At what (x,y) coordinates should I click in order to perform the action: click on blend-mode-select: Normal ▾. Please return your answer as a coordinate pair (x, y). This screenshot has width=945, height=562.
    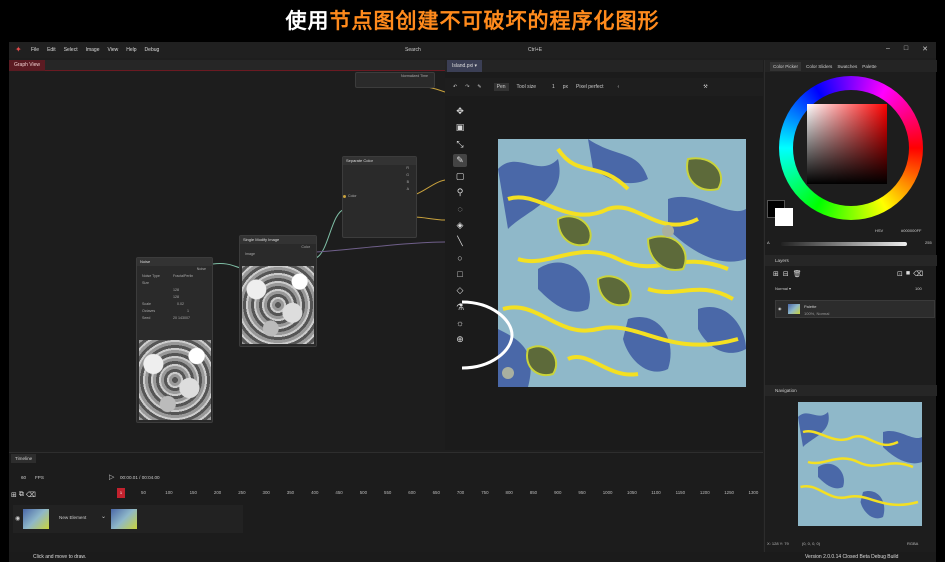
    Looking at the image, I should click on (783, 288).